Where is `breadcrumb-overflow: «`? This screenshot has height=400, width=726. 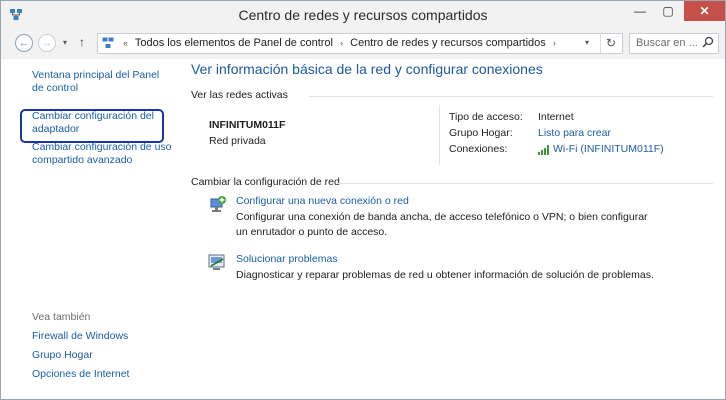 breadcrumb-overflow: « is located at coordinates (125, 43).